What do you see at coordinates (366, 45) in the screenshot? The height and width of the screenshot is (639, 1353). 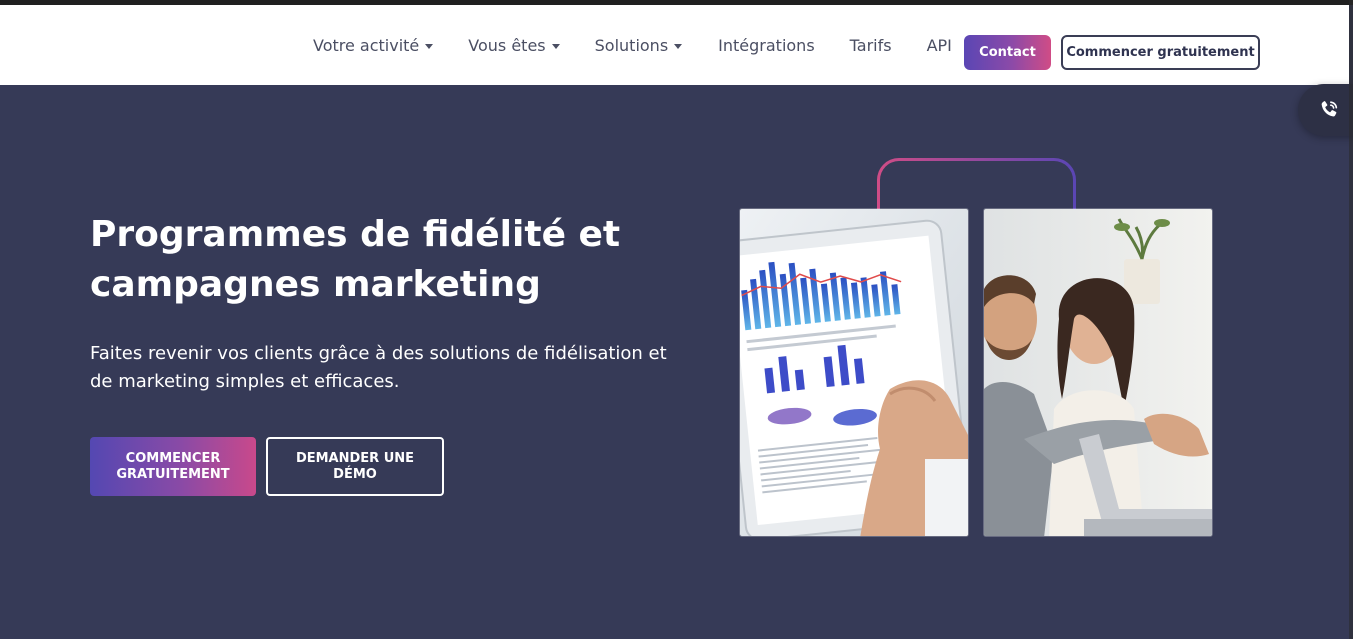 I see `nav-label: Votre activité` at bounding box center [366, 45].